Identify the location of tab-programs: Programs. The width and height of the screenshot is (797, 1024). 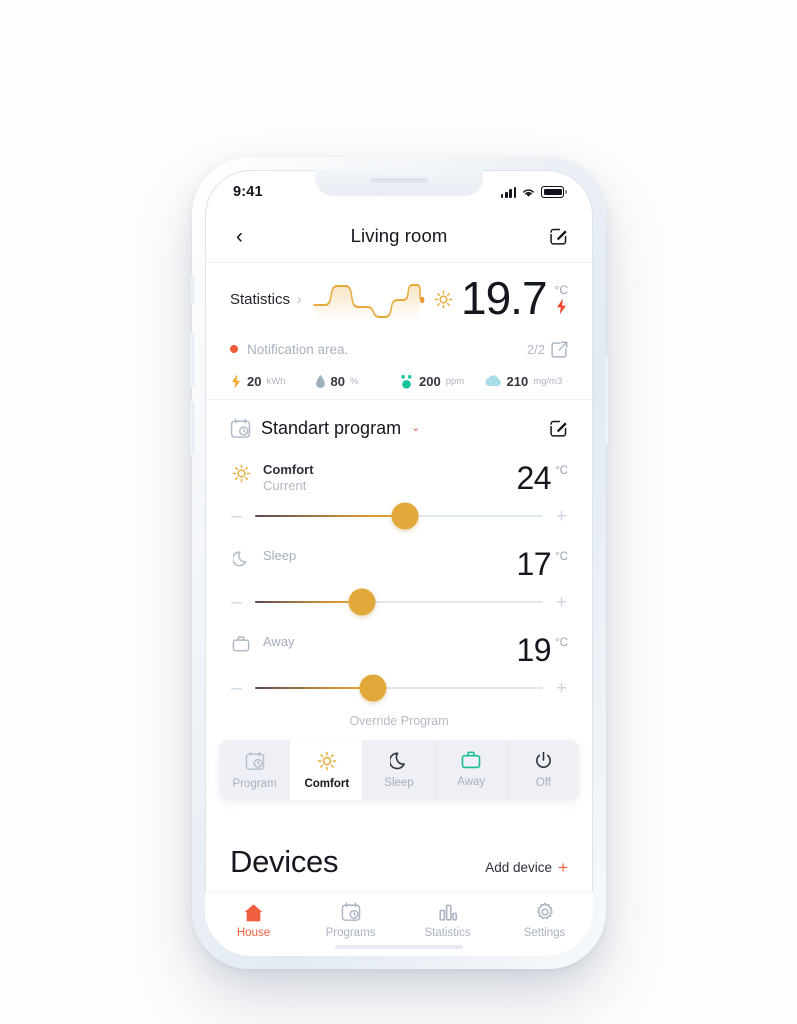
(350, 920).